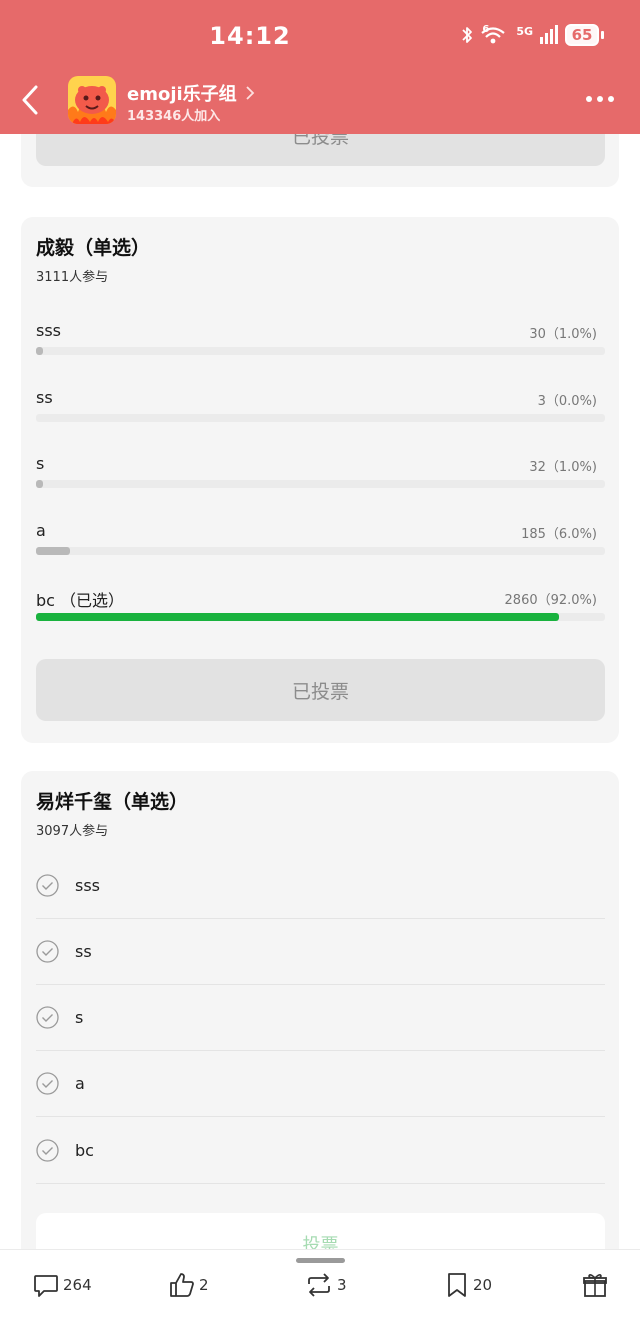 This screenshot has height=1320, width=640. I want to click on result-label: bc （已选）, so click(80, 600).